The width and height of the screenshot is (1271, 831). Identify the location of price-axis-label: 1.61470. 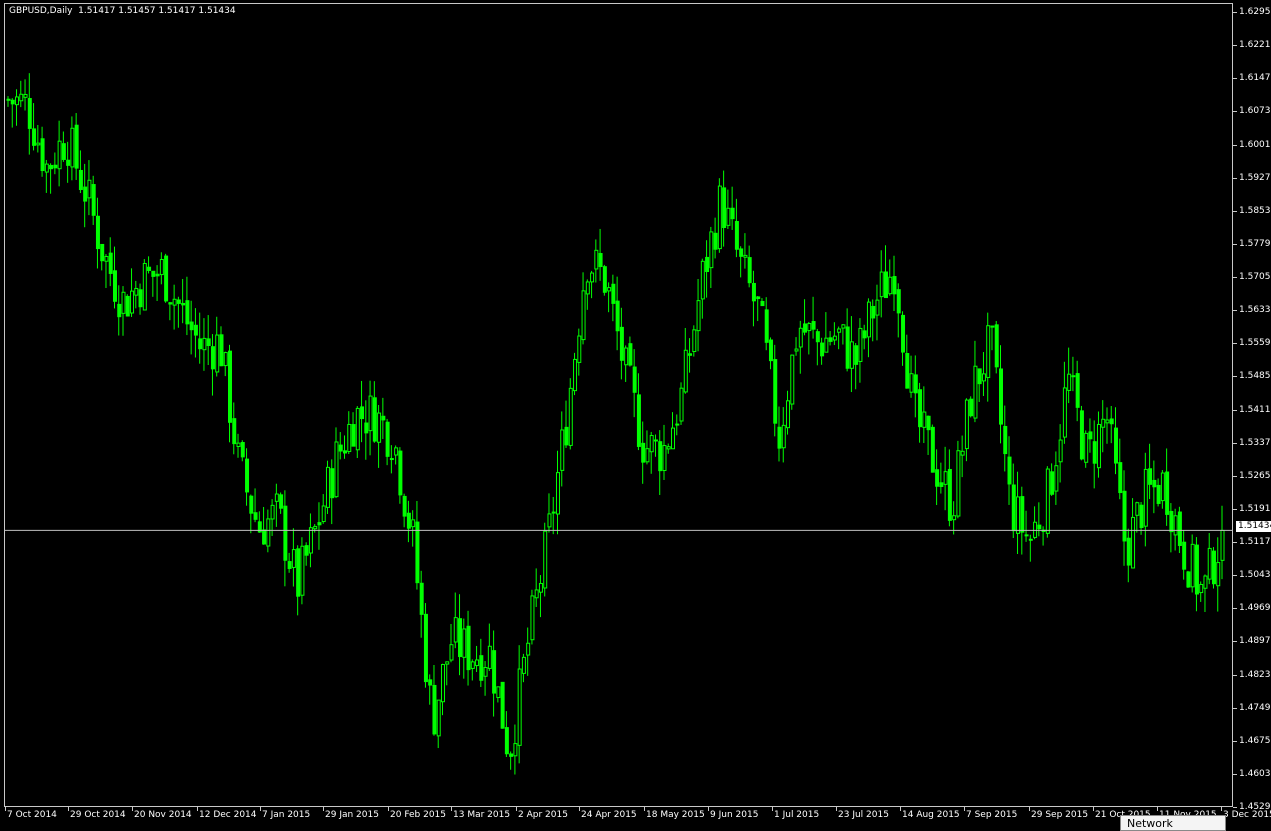
(1255, 78).